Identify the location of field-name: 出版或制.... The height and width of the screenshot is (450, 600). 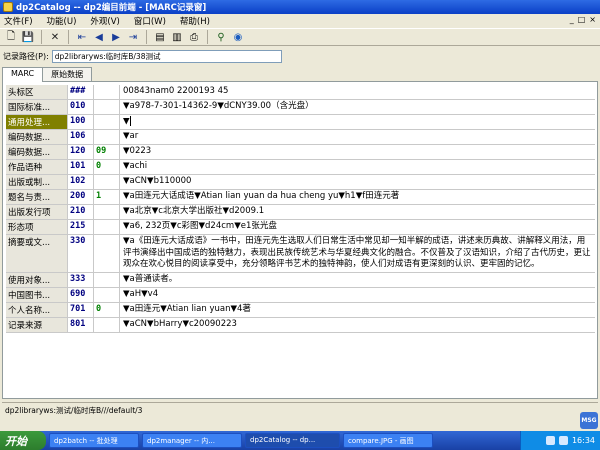
(37, 182).